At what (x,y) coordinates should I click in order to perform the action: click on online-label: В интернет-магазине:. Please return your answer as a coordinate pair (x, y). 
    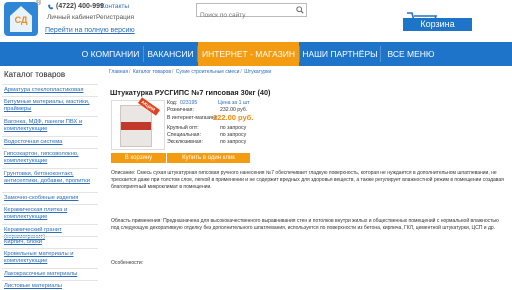
    Looking at the image, I should click on (193, 118).